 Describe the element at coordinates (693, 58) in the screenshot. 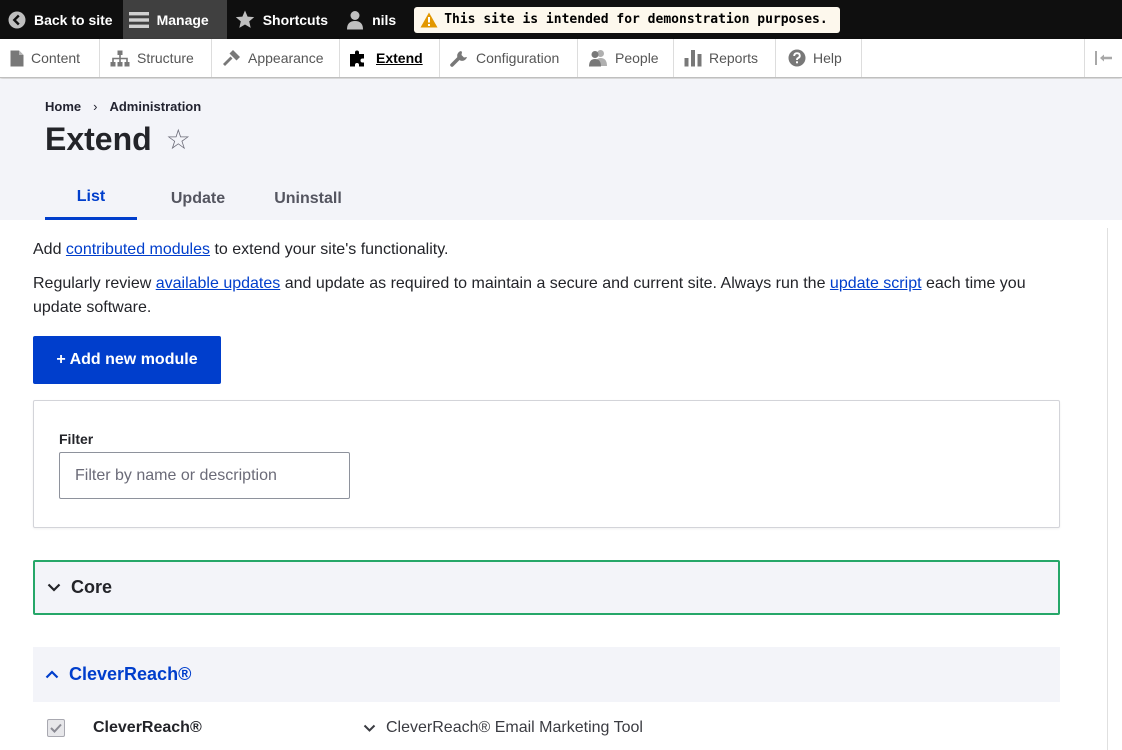

I see `reports-icon` at that location.